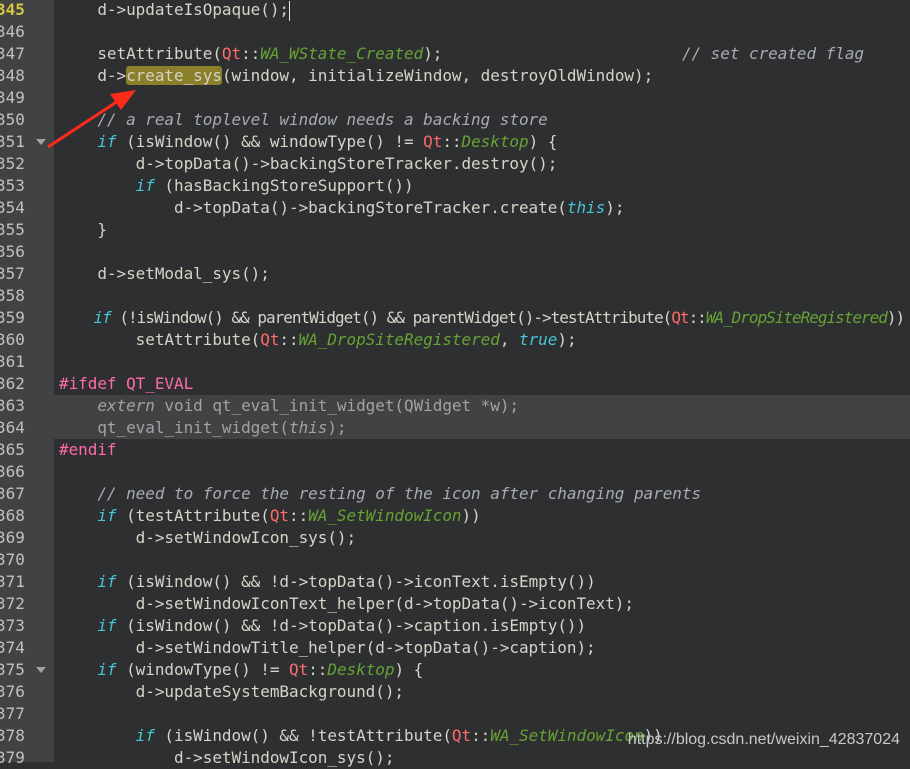 The image size is (910, 769). Describe the element at coordinates (123, 100) in the screenshot. I see `arrow-head` at that location.